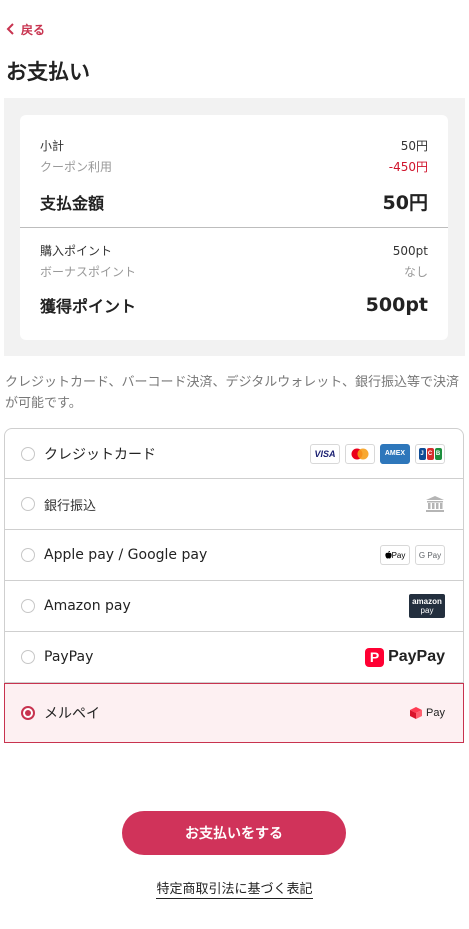 Image resolution: width=469 pixels, height=929 pixels. I want to click on legal-link: 特定商取引法に基づく表記, so click(234, 890).